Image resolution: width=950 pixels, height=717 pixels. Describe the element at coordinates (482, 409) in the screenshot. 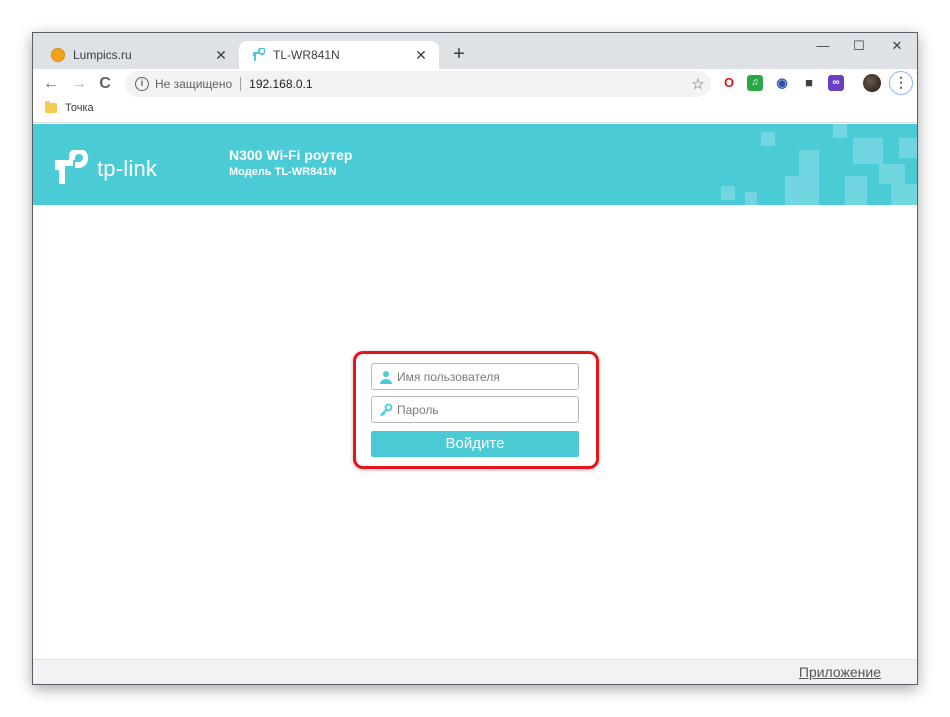

I see `password-input` at that location.